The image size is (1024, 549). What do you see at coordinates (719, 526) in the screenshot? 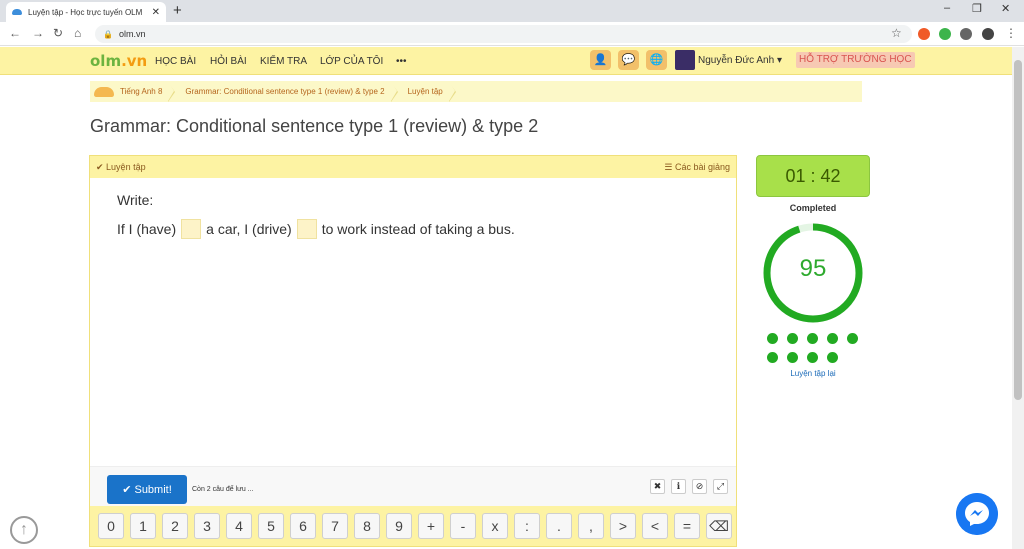
I see `key-19: ⌫` at bounding box center [719, 526].